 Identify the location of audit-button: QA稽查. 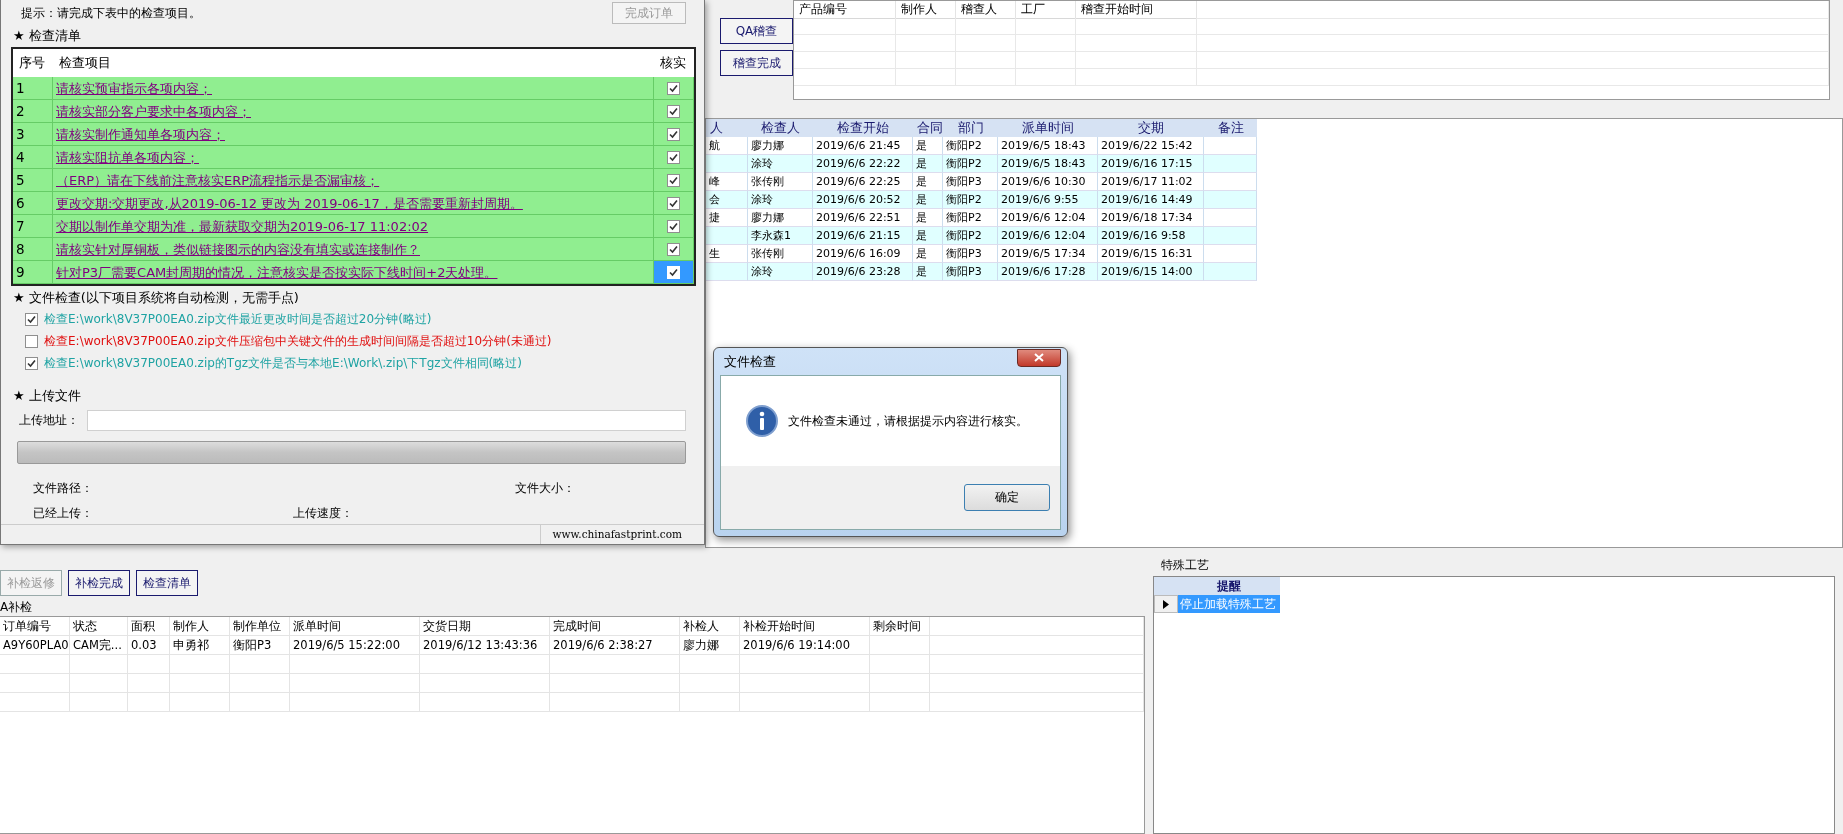
(756, 31).